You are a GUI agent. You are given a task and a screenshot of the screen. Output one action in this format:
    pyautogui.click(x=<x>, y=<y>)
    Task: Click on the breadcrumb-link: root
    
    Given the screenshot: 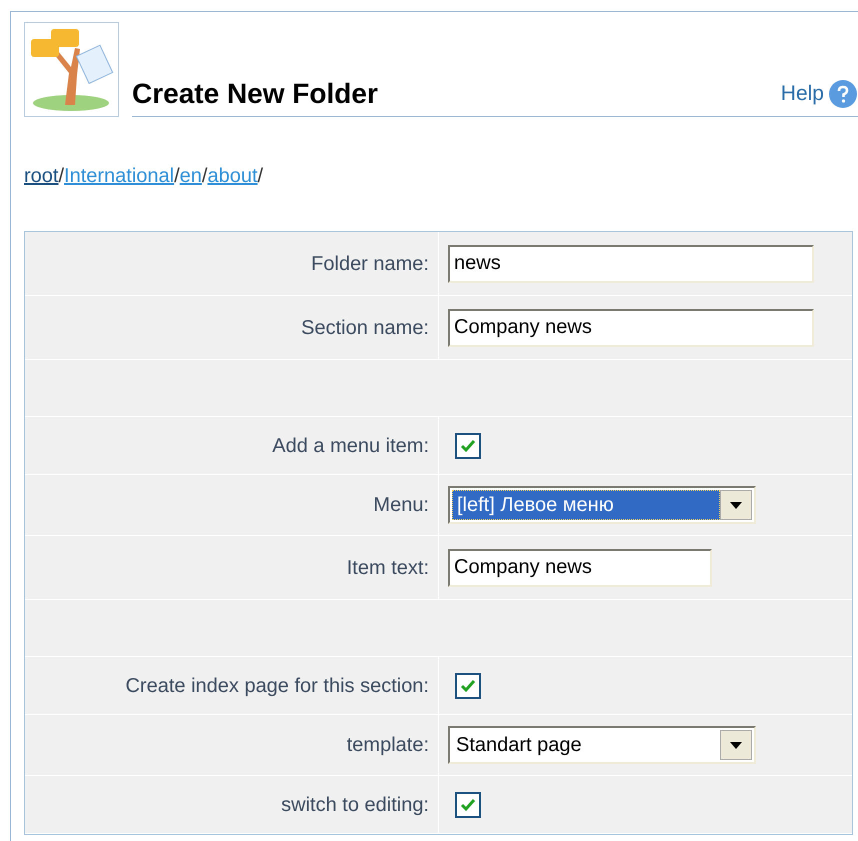 What is the action you would take?
    pyautogui.click(x=41, y=176)
    